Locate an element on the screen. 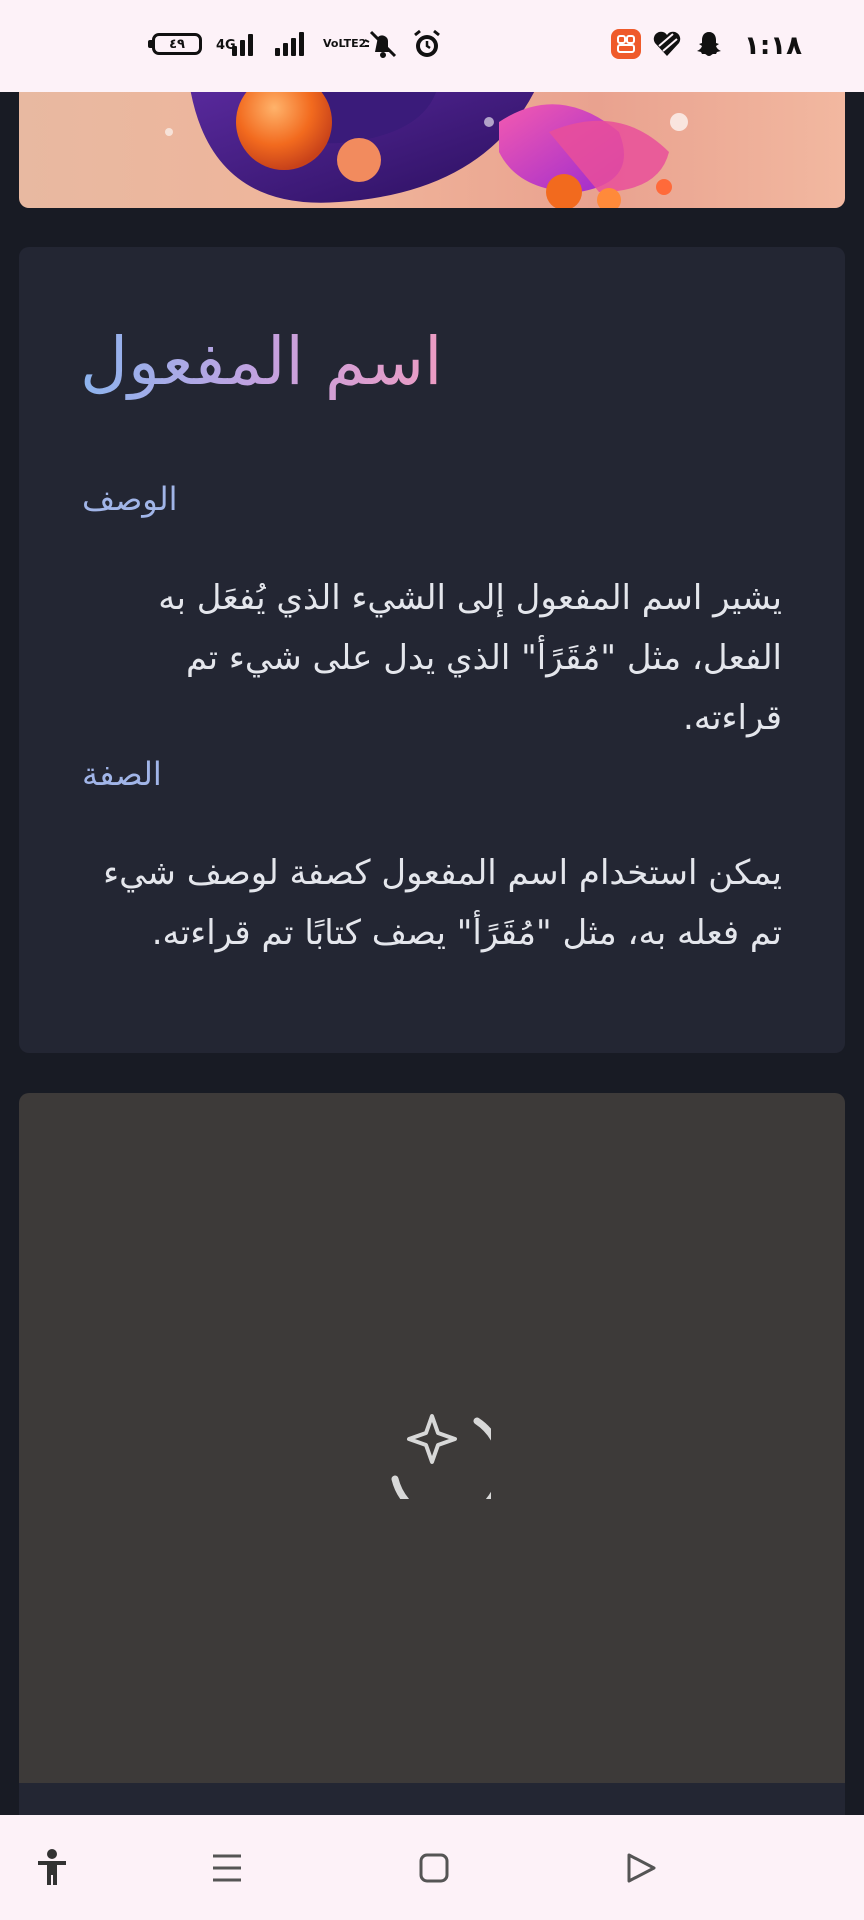  system-nav-bar is located at coordinates (432, 1867).